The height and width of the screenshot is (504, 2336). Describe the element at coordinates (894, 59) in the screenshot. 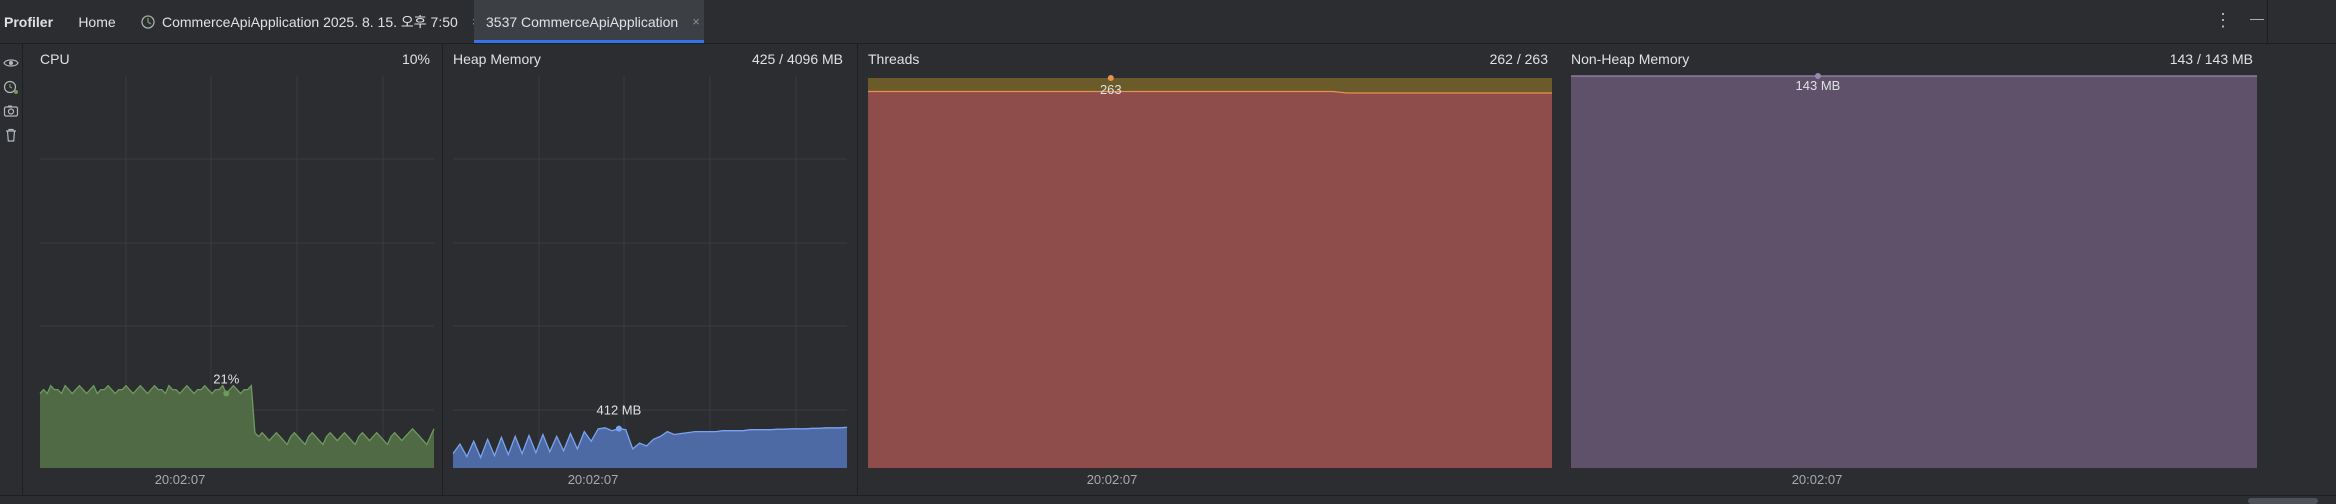

I see `threads-title: Threads` at that location.